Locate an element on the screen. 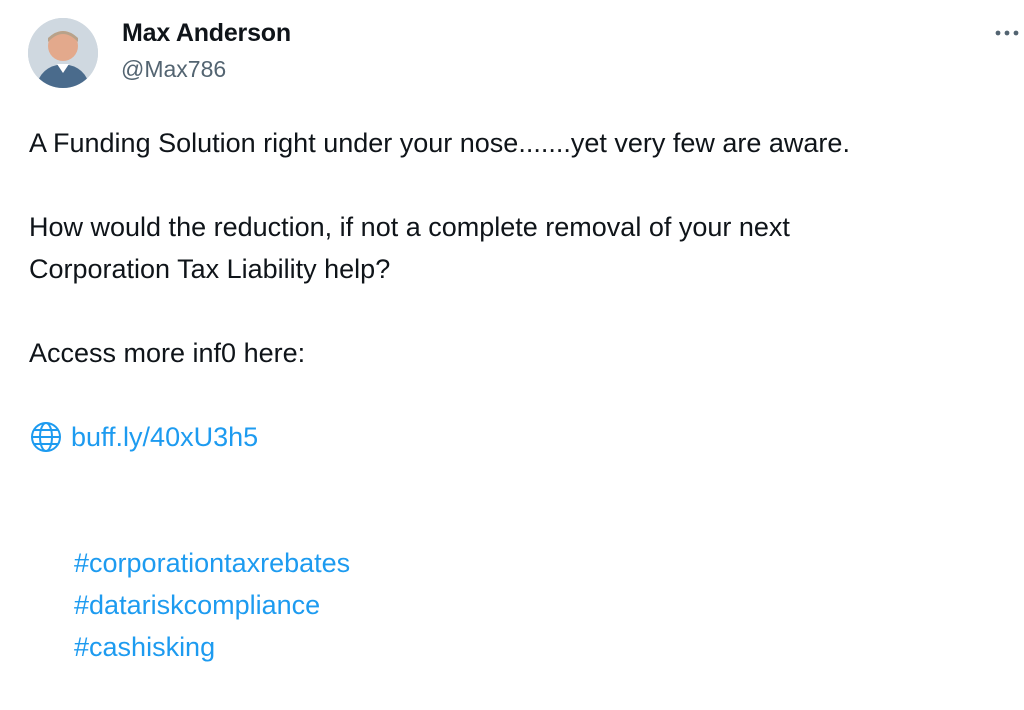  more-horizontal-icon is located at coordinates (1007, 33).